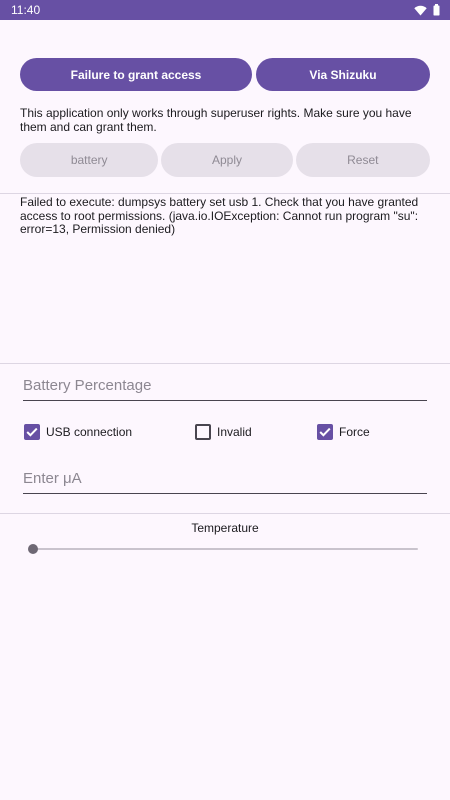 The image size is (450, 800). What do you see at coordinates (225, 10) in the screenshot?
I see `status-bar: 11:40` at bounding box center [225, 10].